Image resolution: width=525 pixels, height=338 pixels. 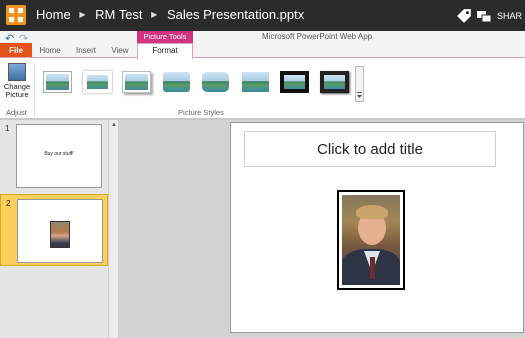 I want to click on picture-style-drop-shadow, so click(x=136, y=82).